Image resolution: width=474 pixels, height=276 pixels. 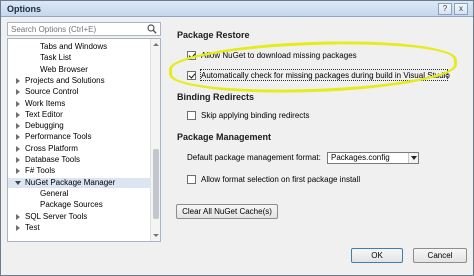 What do you see at coordinates (54, 193) in the screenshot?
I see `tree-item-label: General` at bounding box center [54, 193].